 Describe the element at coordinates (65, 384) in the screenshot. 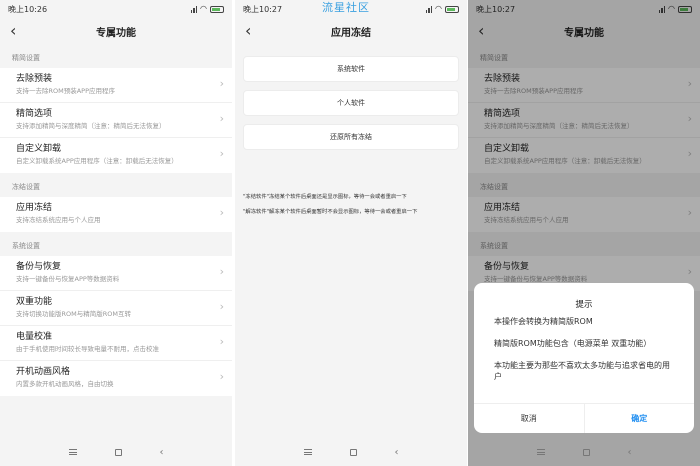

I see `item-subtitle: 内置多款开机动画风格，自由切换` at that location.